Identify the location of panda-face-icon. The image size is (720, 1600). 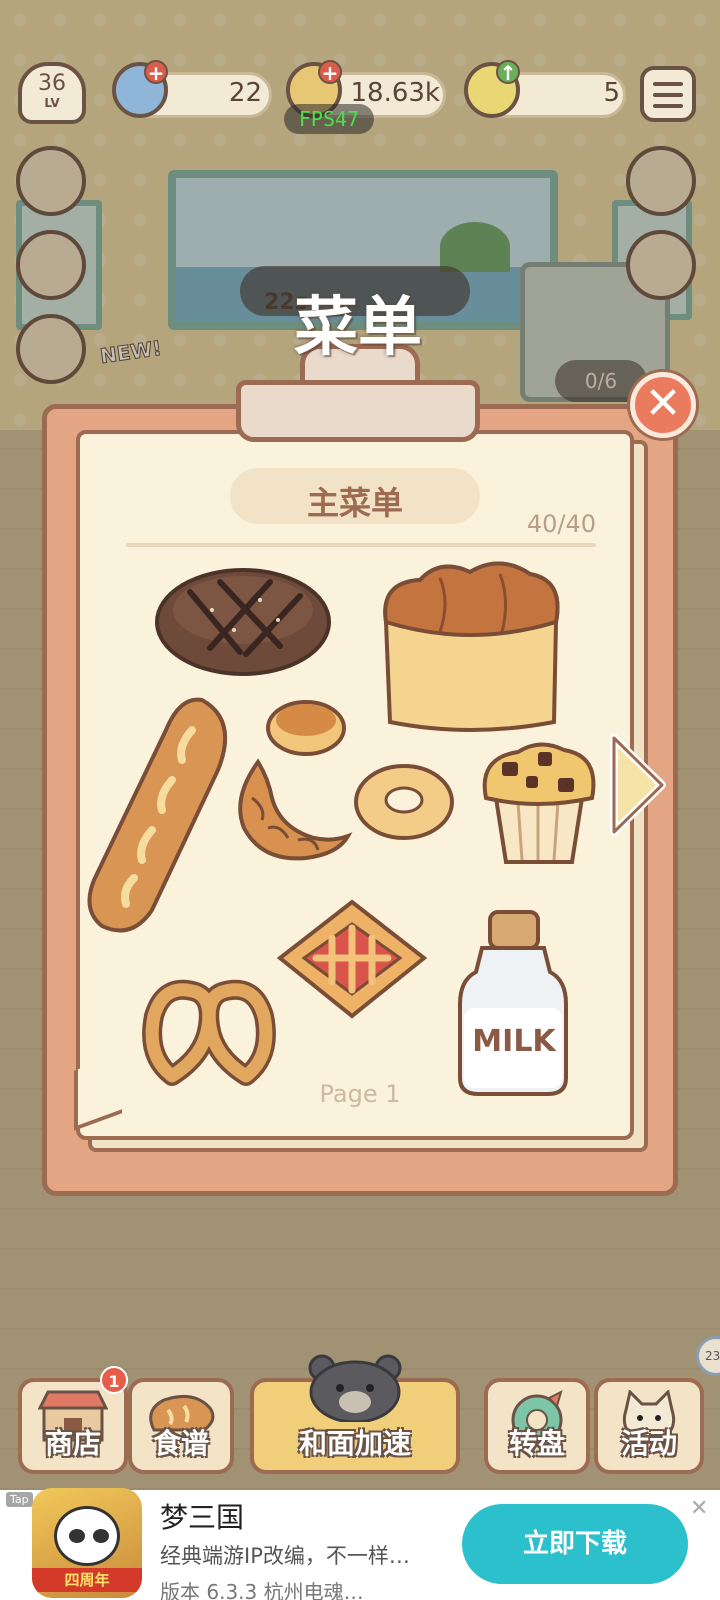
(87, 1536).